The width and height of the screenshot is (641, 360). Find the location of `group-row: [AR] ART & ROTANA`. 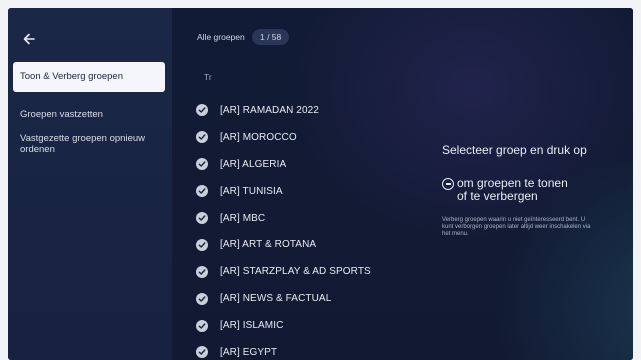

group-row: [AR] ART & ROTANA is located at coordinates (311, 244).